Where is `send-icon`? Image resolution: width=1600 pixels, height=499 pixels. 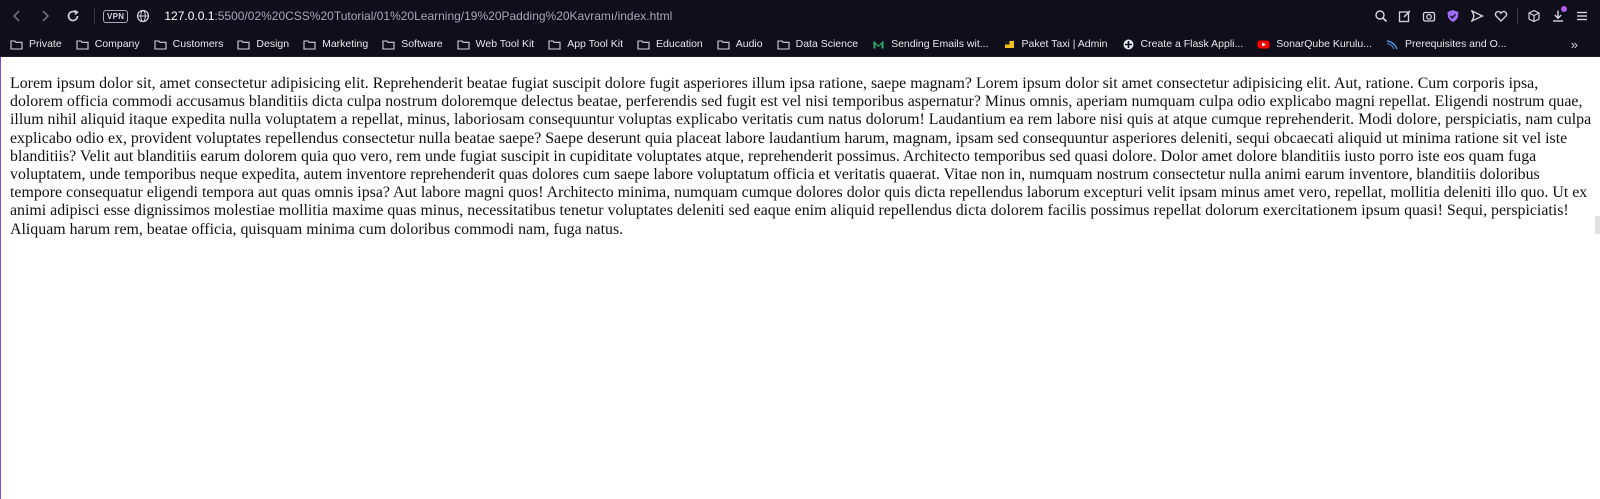
send-icon is located at coordinates (1477, 16).